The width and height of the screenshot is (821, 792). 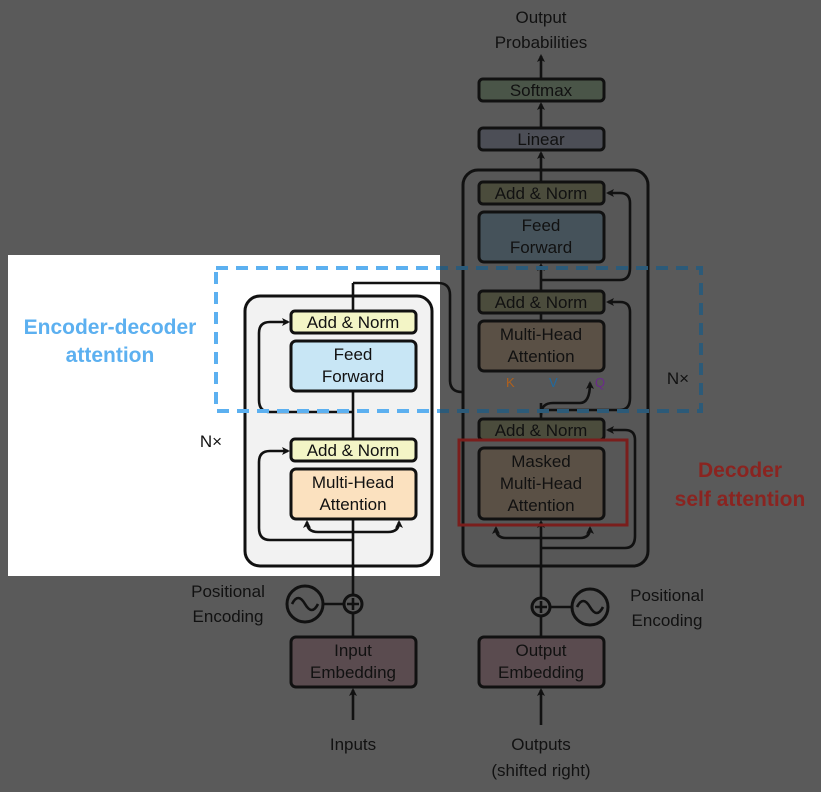 What do you see at coordinates (541, 90) in the screenshot?
I see `softmax-label: Softmax` at bounding box center [541, 90].